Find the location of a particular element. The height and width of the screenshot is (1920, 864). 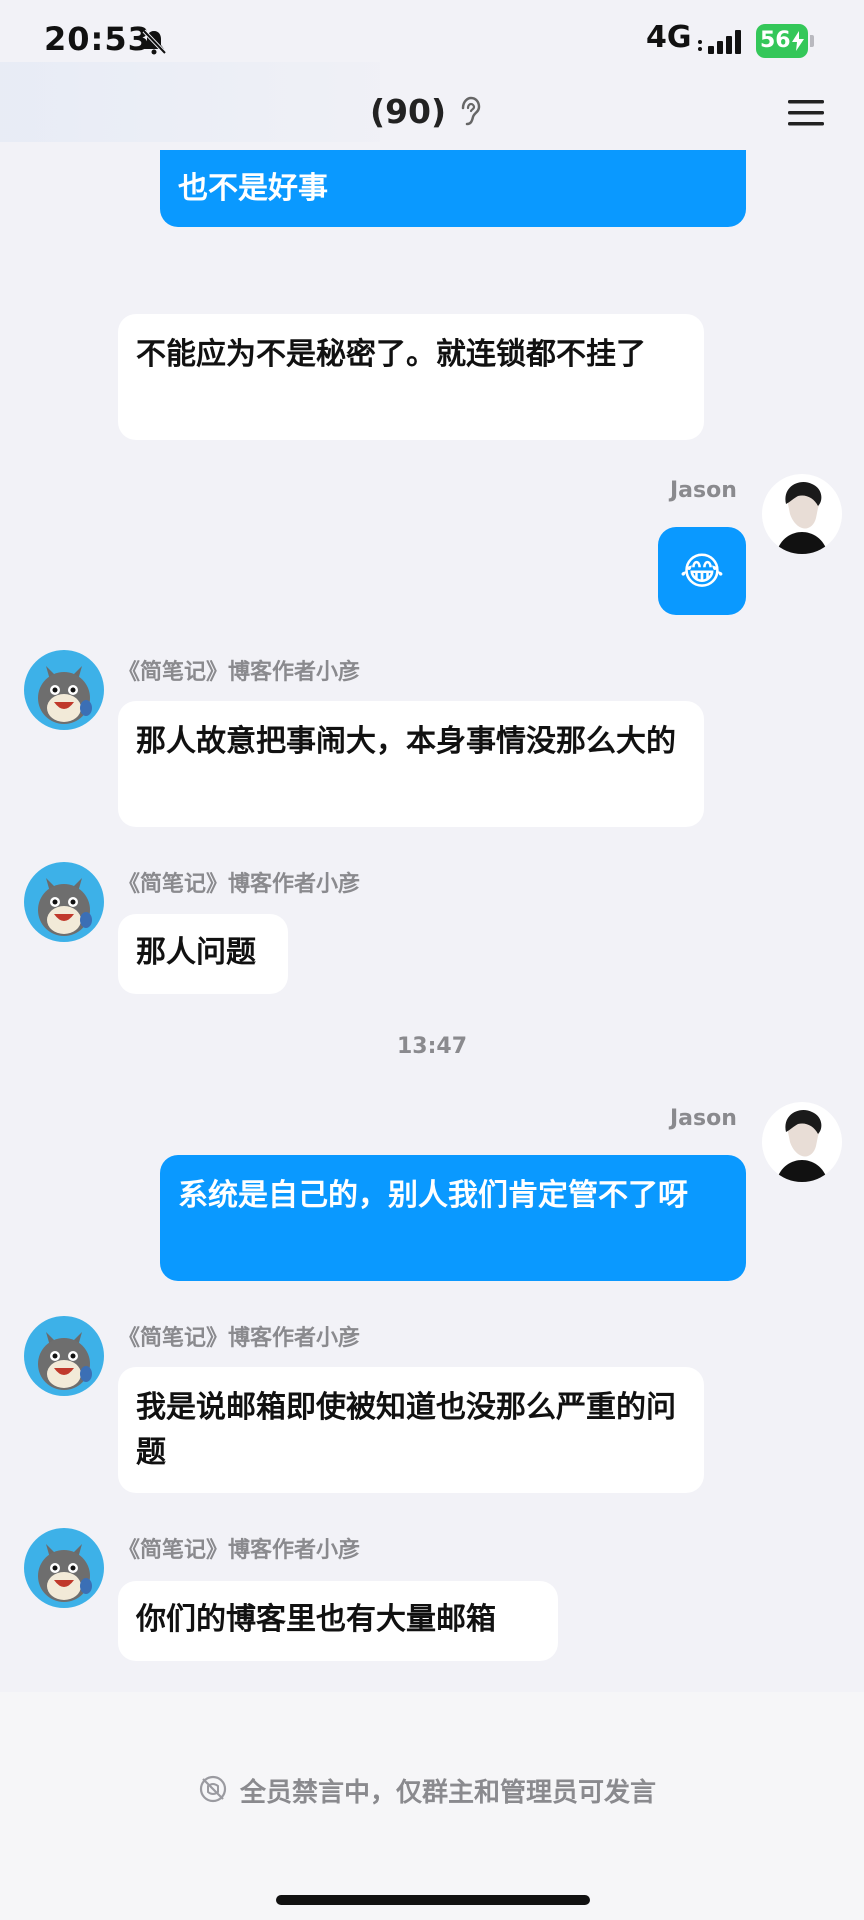

ear-icon is located at coordinates (470, 112).